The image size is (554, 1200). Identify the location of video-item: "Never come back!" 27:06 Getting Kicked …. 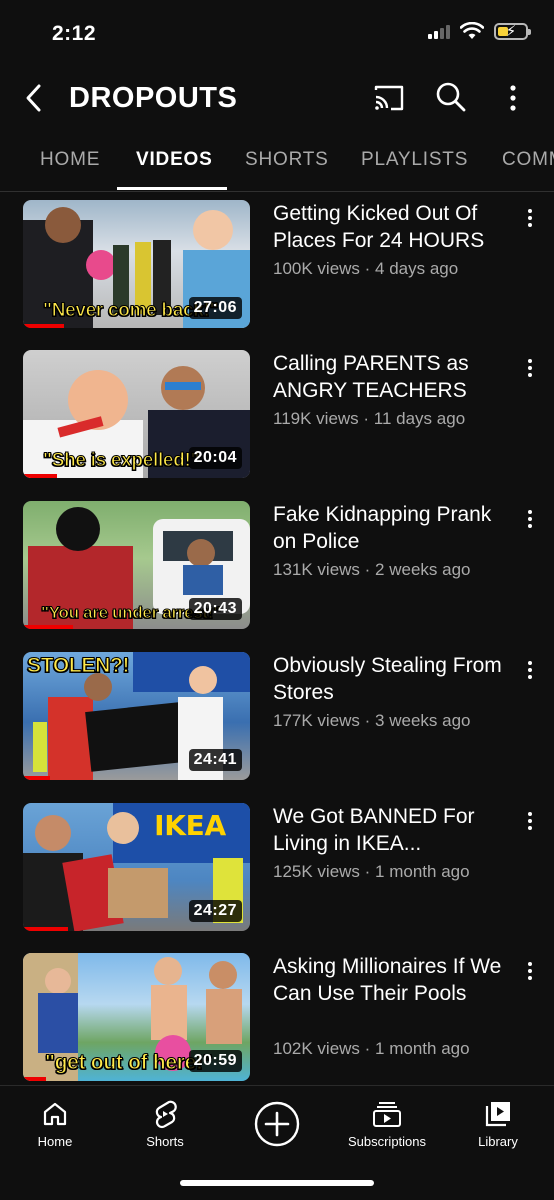
(277, 265).